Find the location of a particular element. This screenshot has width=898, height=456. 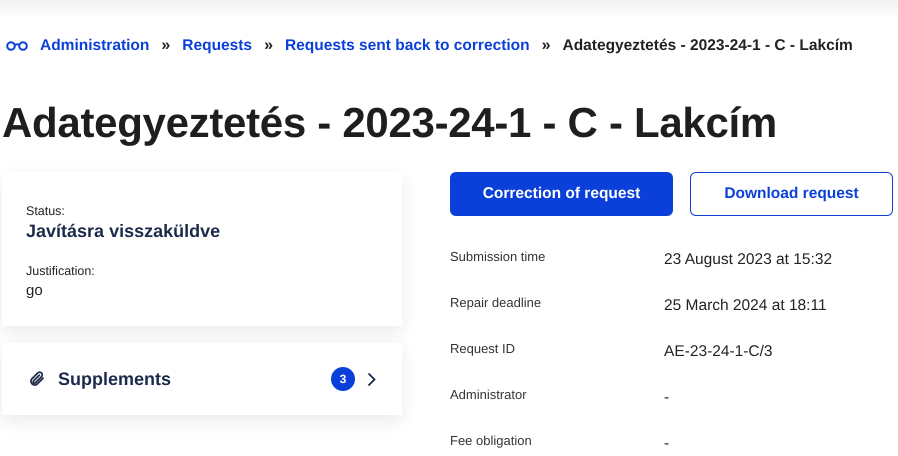

page-title: Adategyeztetés - 2023-24-1 - C - Lakcím is located at coordinates (390, 123).